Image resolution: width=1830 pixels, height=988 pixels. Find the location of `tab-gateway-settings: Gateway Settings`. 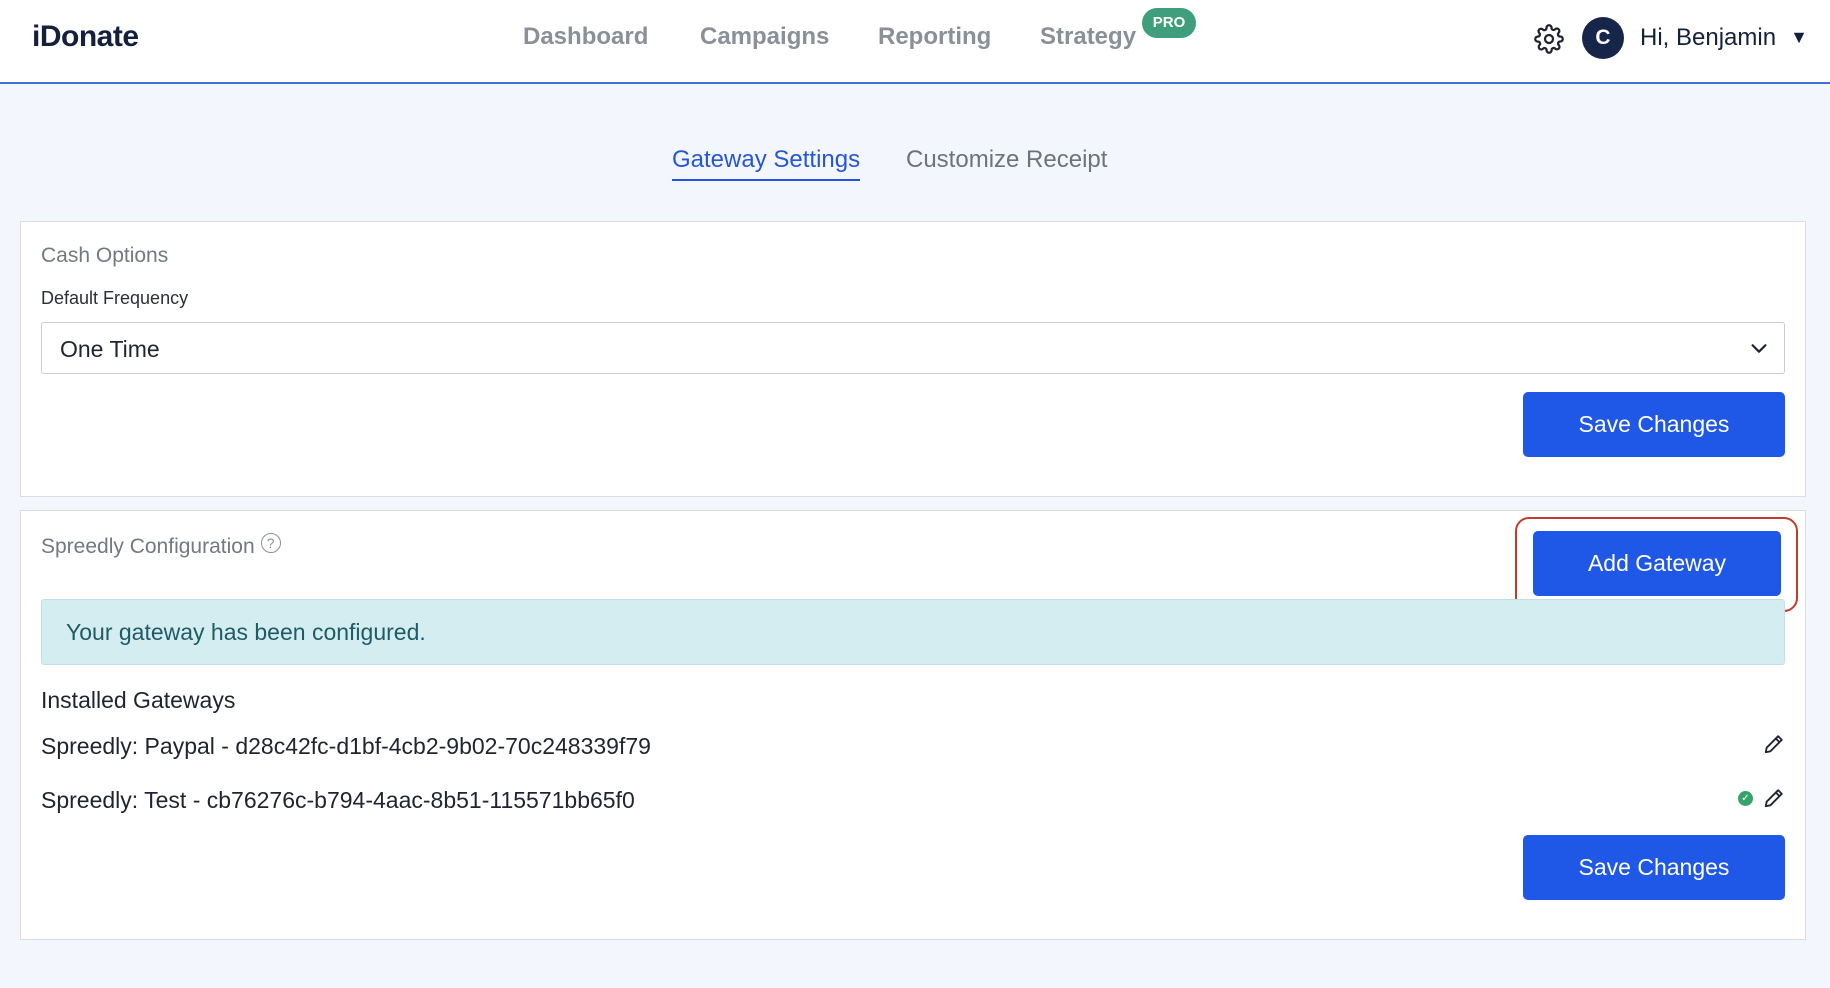

tab-gateway-settings: Gateway Settings is located at coordinates (766, 163).